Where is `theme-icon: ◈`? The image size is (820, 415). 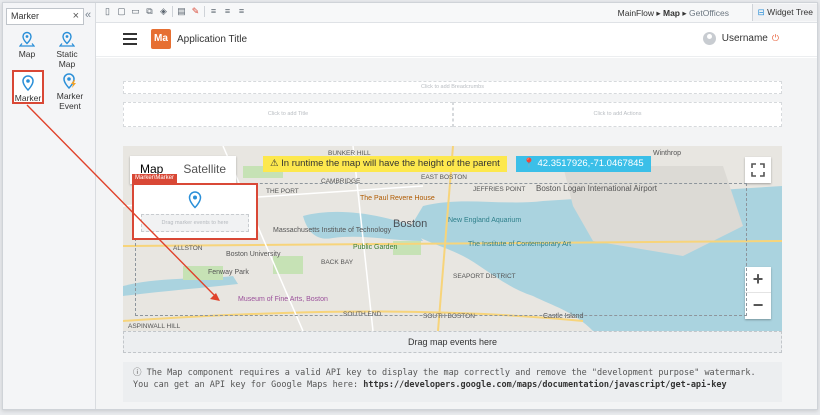
theme-icon: ◈ is located at coordinates (163, 11).